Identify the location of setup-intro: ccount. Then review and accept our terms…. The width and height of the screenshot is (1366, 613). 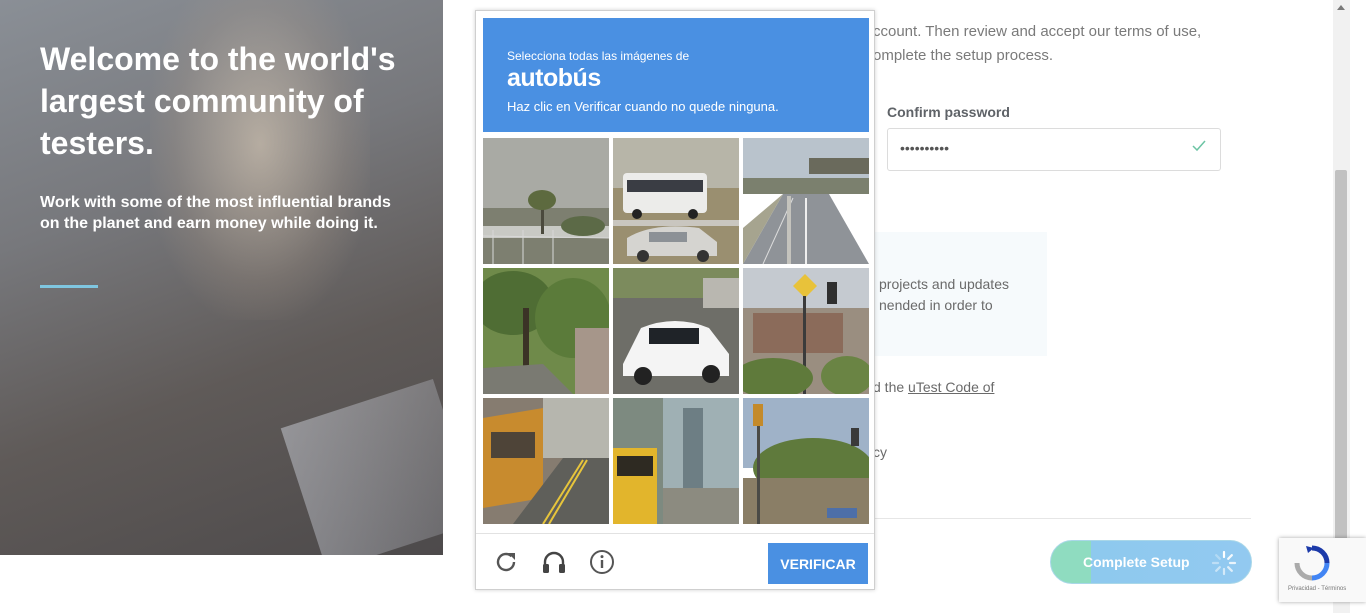
(1053, 44).